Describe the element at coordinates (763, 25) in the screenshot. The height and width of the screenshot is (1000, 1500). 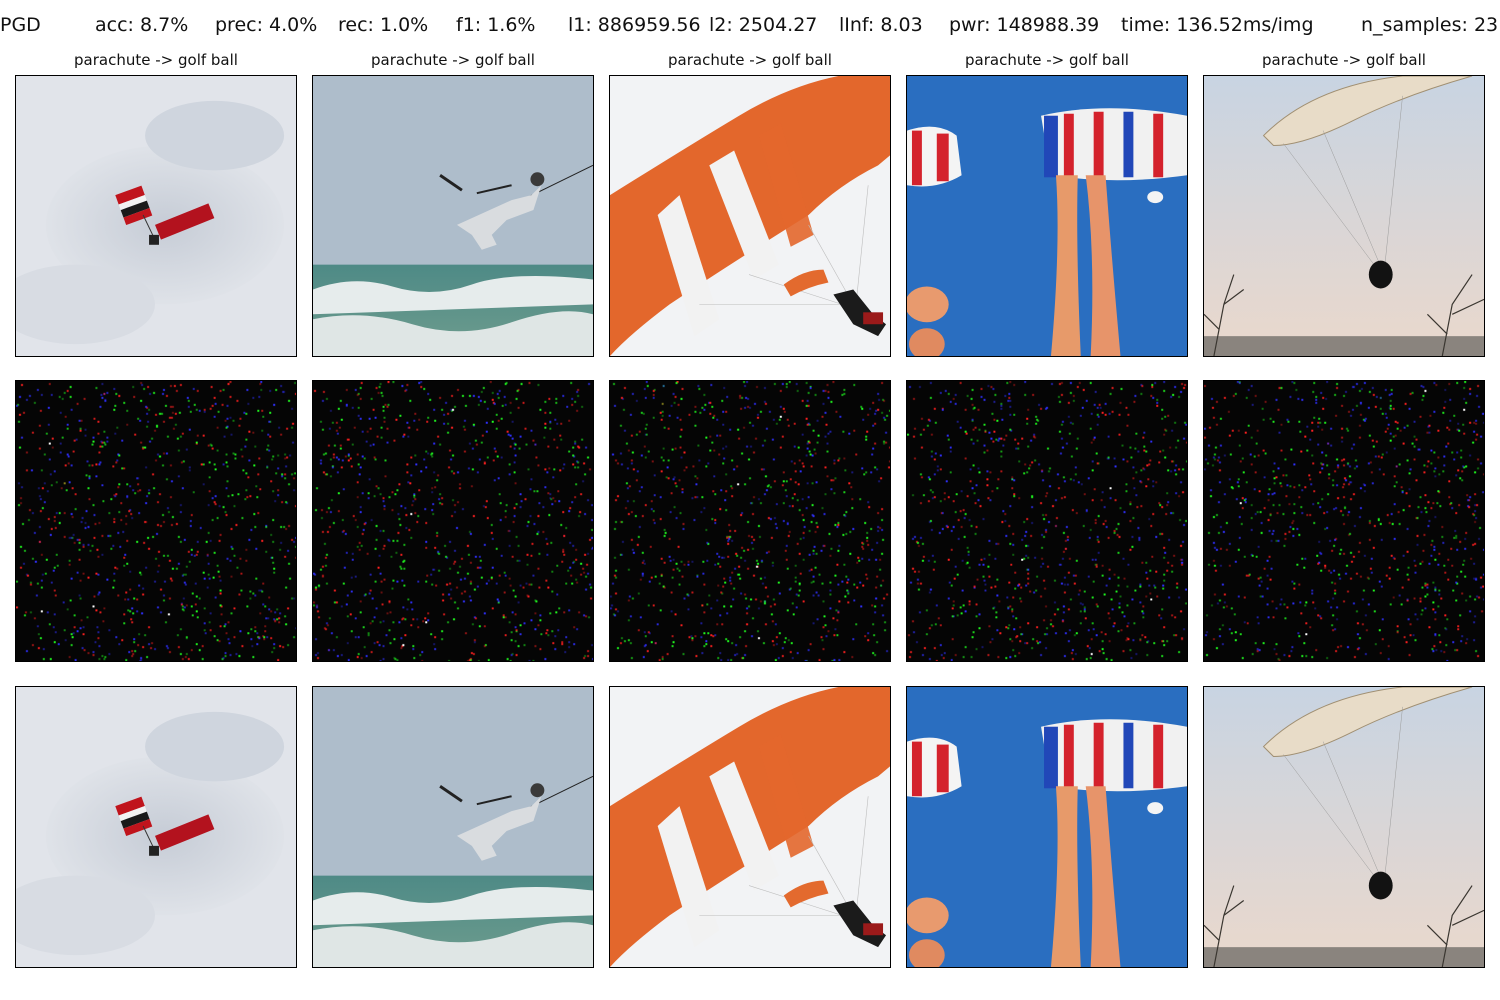
I see `l2-metric: l2: 2504.27` at that location.